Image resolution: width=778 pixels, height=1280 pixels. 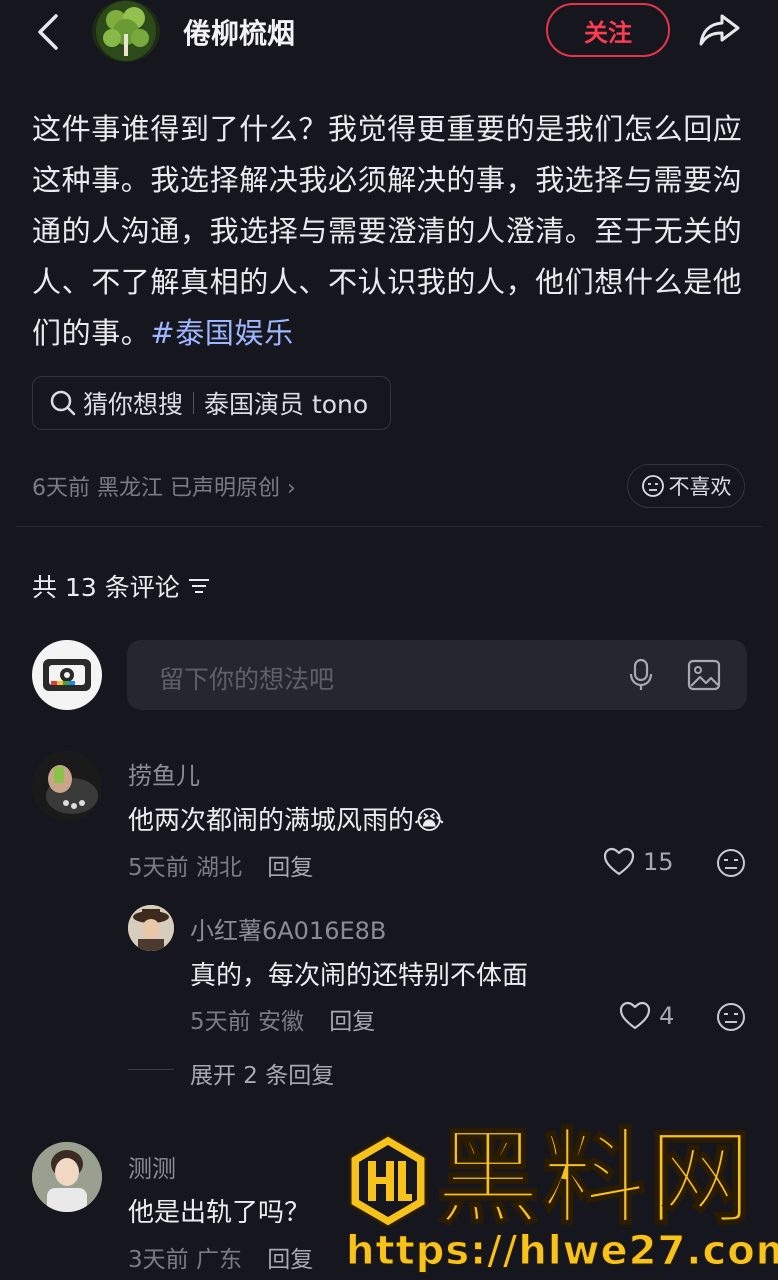 What do you see at coordinates (151, 928) in the screenshot?
I see `replier-avatar` at bounding box center [151, 928].